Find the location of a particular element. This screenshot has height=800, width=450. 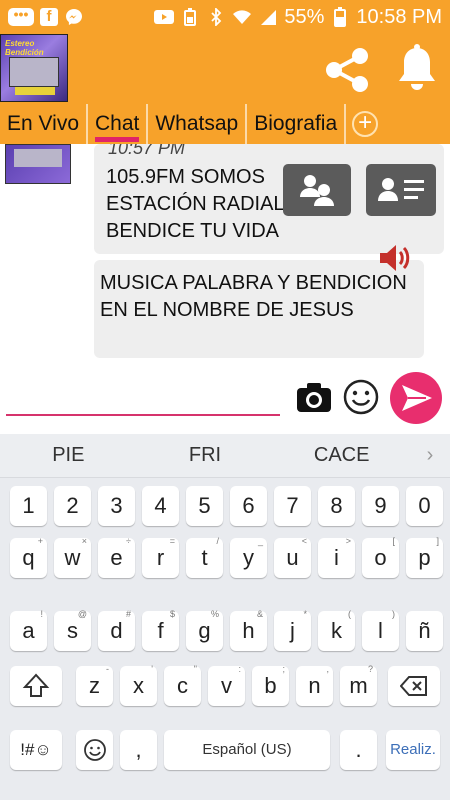

share-icon is located at coordinates (347, 70).